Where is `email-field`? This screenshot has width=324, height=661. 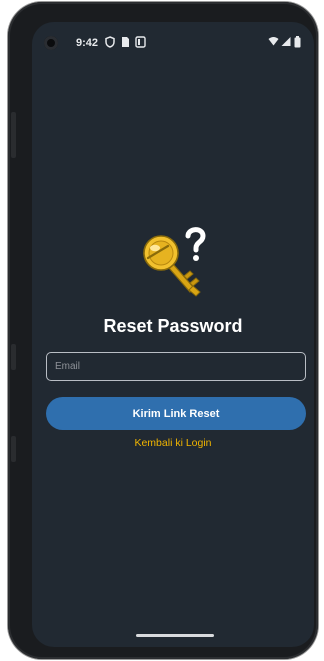
email-field is located at coordinates (176, 366).